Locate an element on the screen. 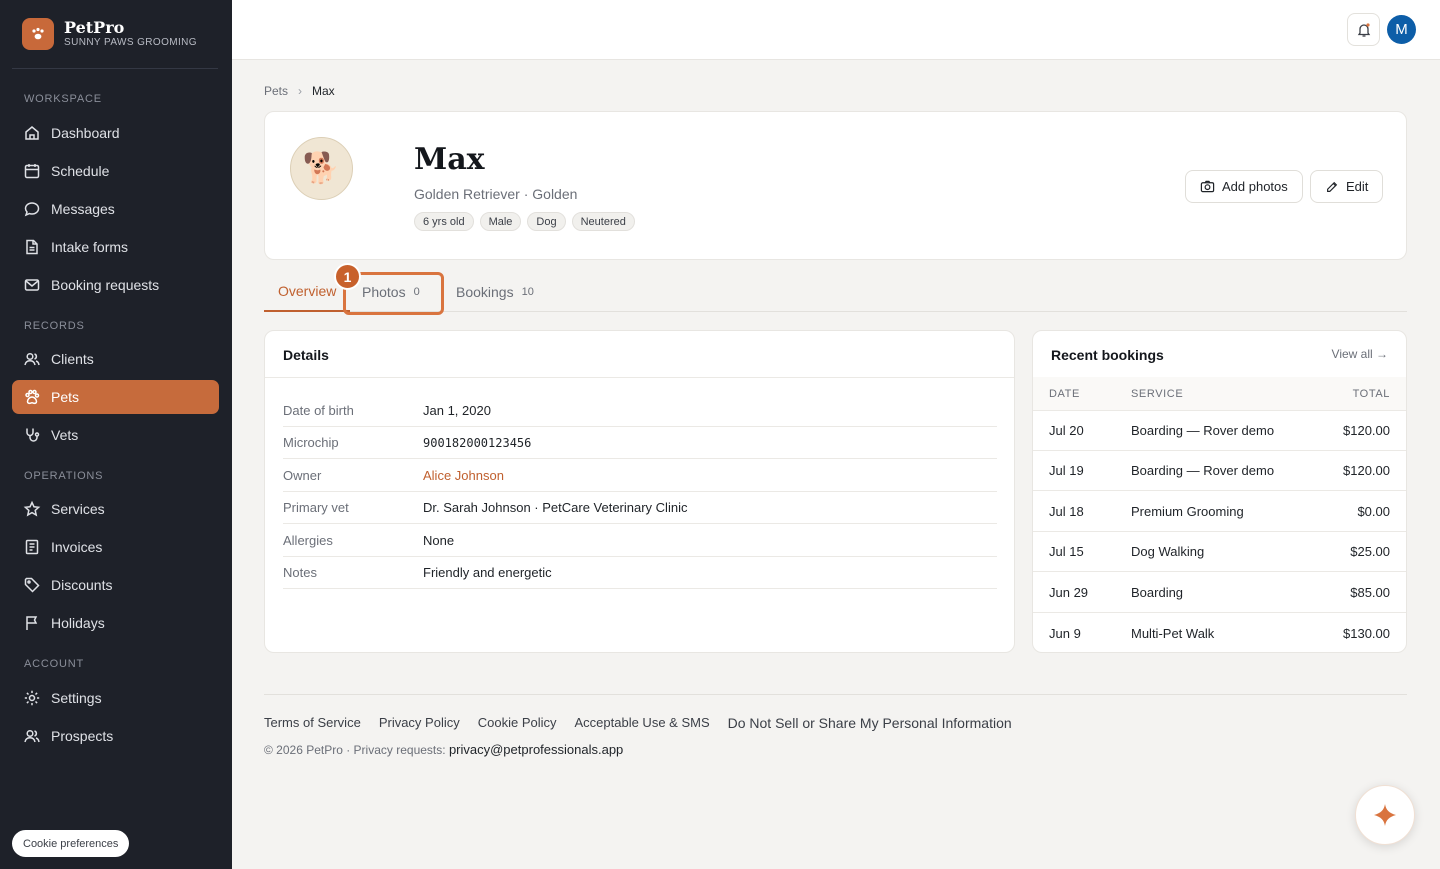 The height and width of the screenshot is (869, 1440). sidebar-item-booking-requests: Booking requests is located at coordinates (115, 285).